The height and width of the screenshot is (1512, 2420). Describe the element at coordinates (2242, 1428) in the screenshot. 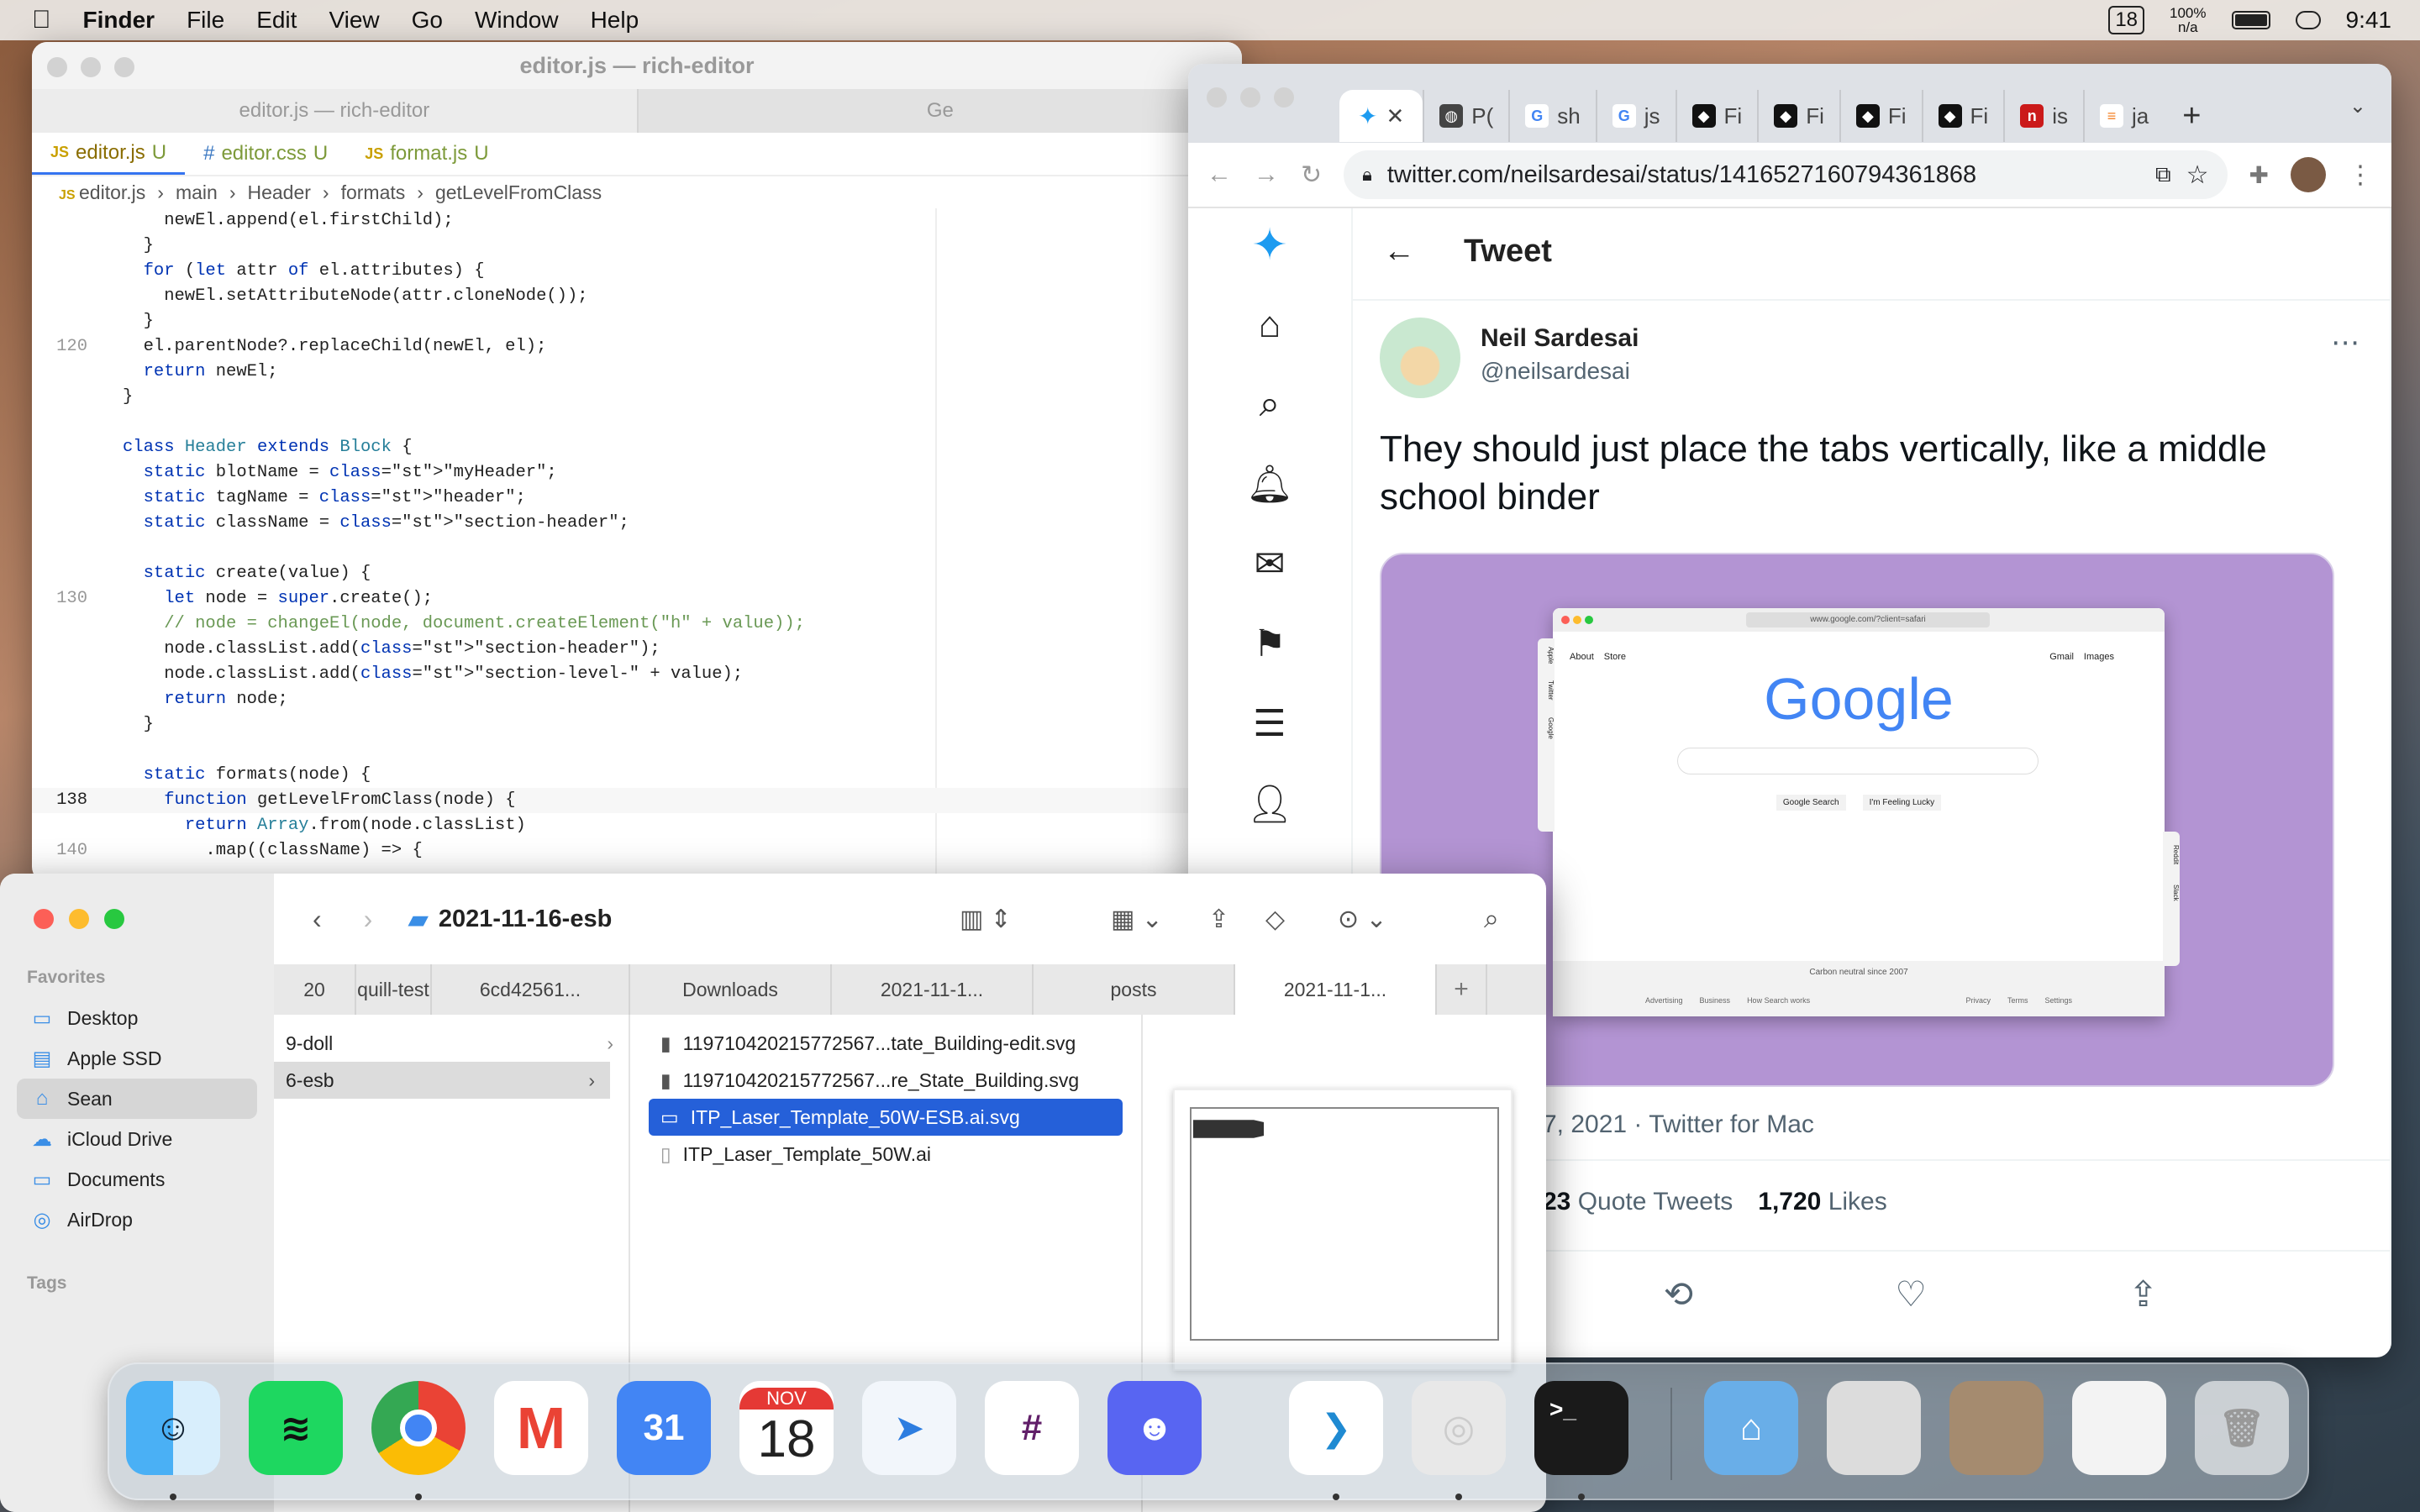

I see `trash-dock-icon: 🗑︎` at that location.